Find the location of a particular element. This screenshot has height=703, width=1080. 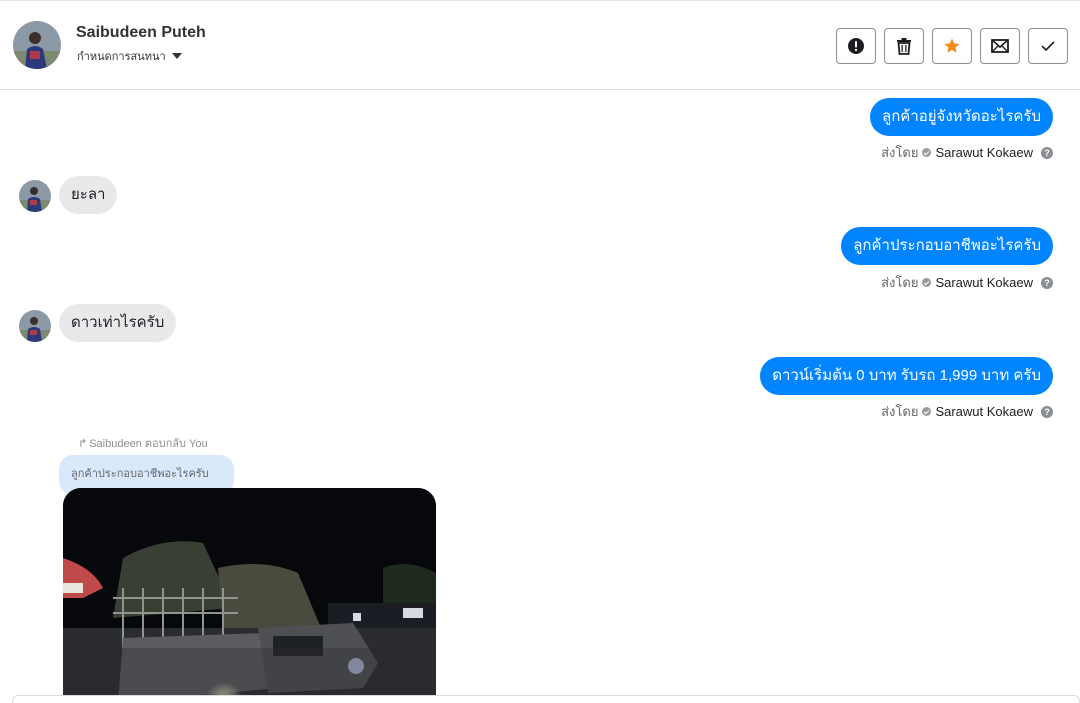

star-icon is located at coordinates (952, 45).